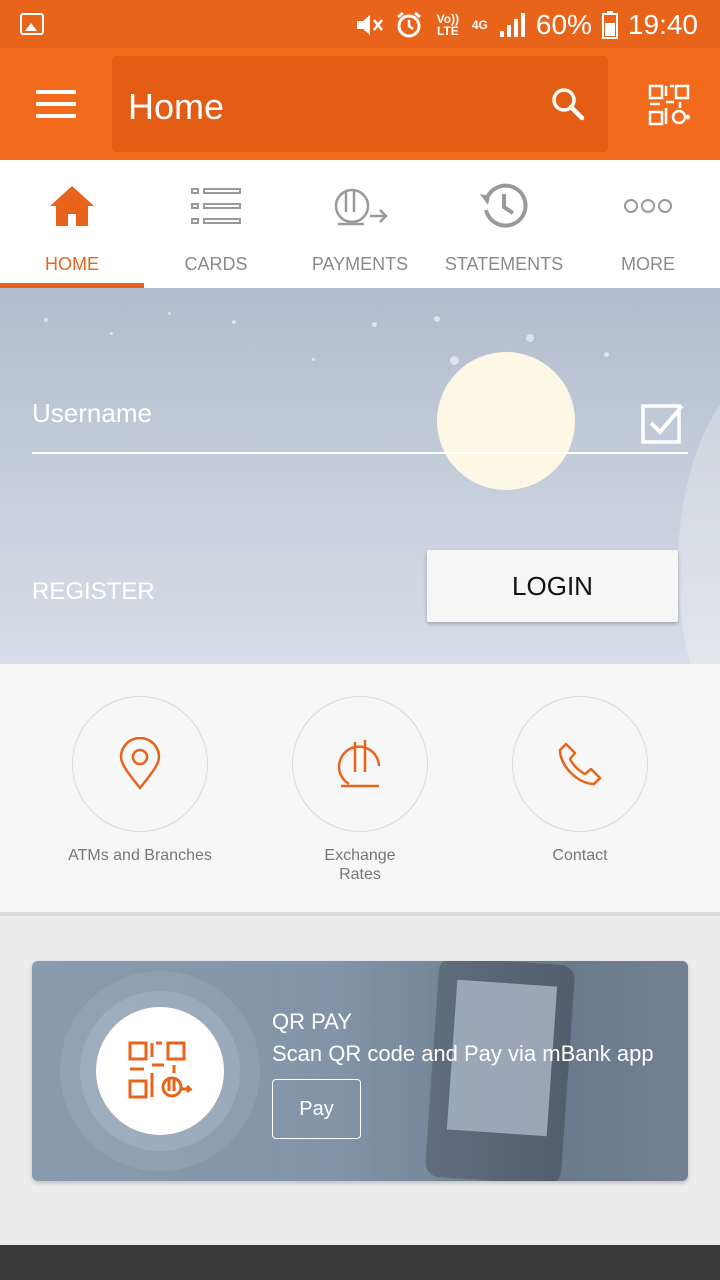 The width and height of the screenshot is (720, 1280). Describe the element at coordinates (360, 453) in the screenshot. I see `username-underline` at that location.